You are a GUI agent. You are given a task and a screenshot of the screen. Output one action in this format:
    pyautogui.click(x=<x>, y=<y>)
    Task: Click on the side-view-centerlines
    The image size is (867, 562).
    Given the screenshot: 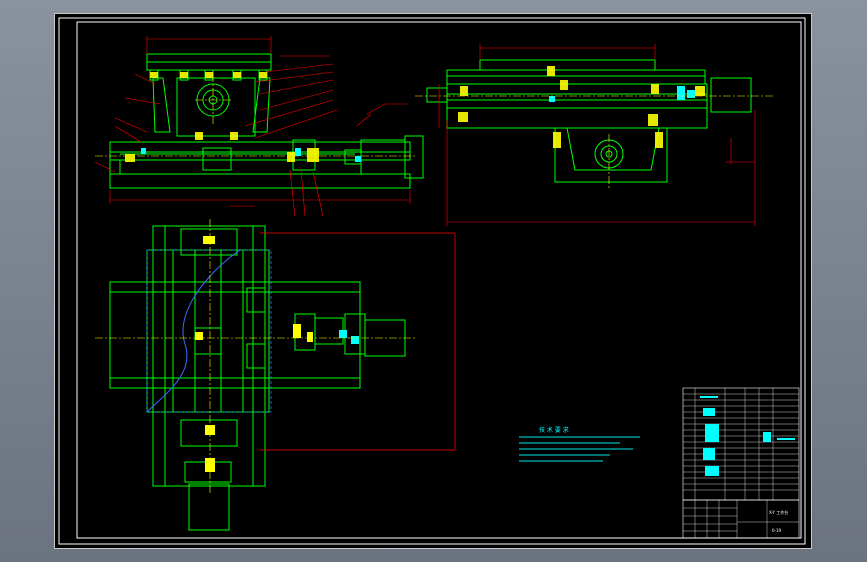 What is the action you would take?
    pyautogui.click(x=595, y=142)
    